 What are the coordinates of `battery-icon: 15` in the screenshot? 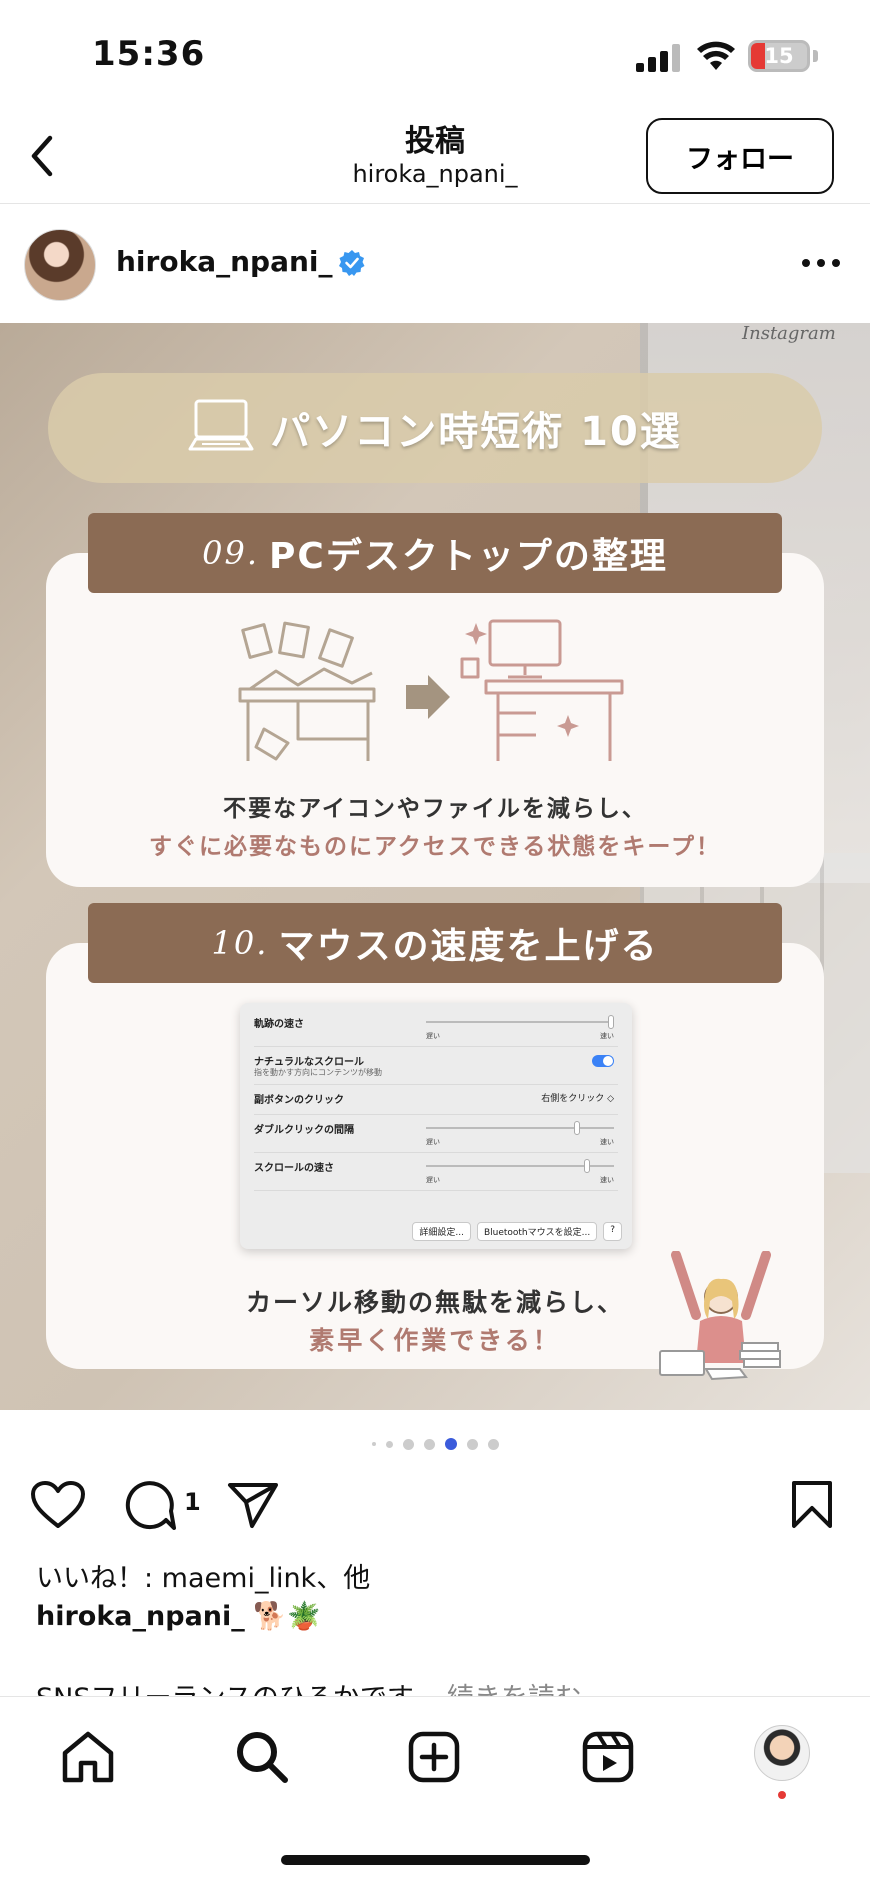 It's located at (779, 56).